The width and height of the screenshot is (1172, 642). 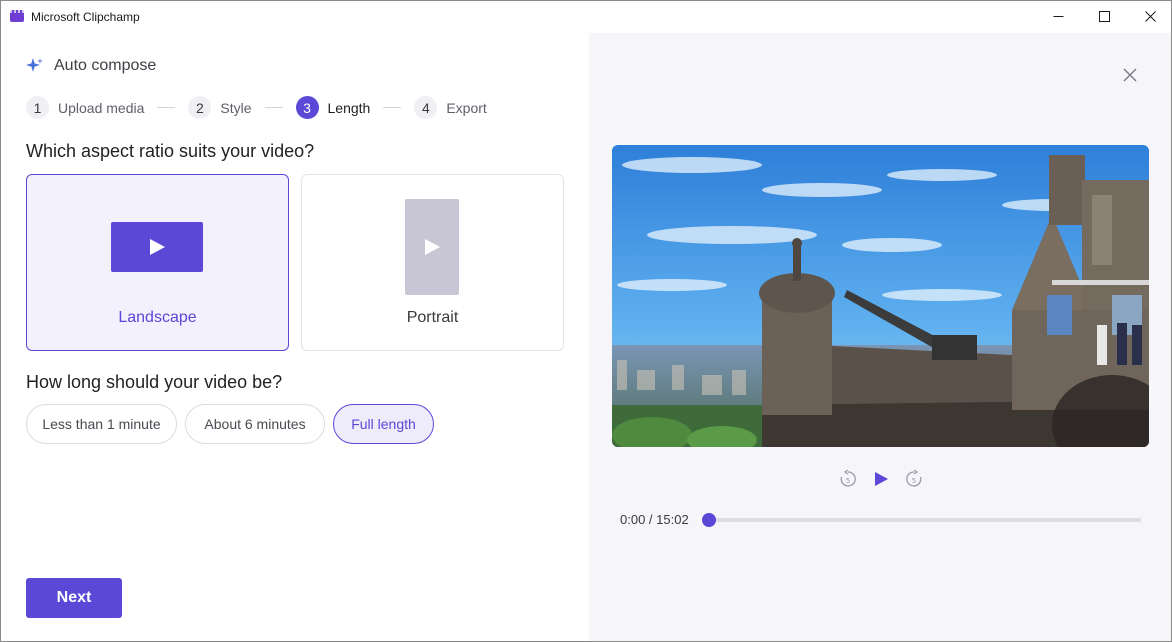 What do you see at coordinates (154, 382) in the screenshot?
I see `length-question: How long should your video be?` at bounding box center [154, 382].